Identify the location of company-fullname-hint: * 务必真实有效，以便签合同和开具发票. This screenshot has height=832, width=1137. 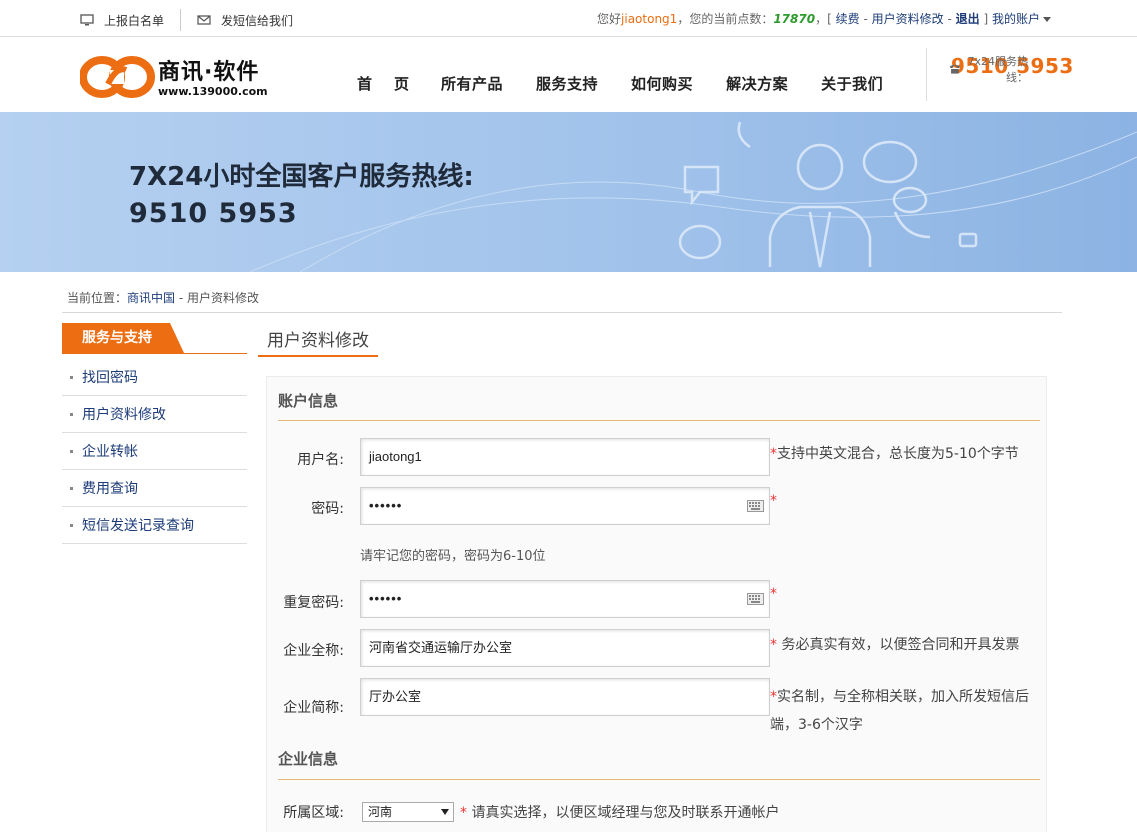
(894, 644).